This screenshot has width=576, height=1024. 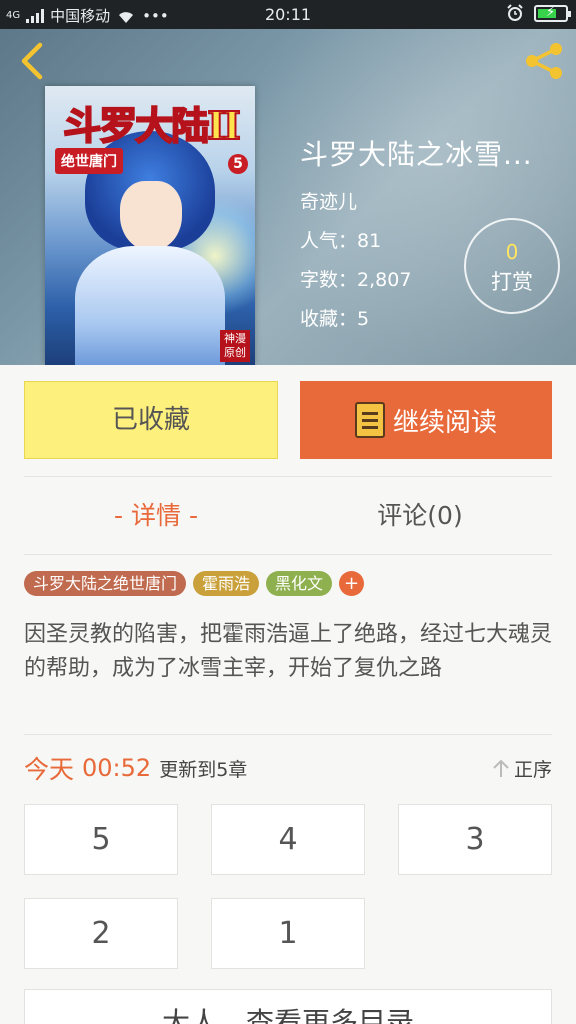 I want to click on continue-reading-button: 继续阅读, so click(x=426, y=420).